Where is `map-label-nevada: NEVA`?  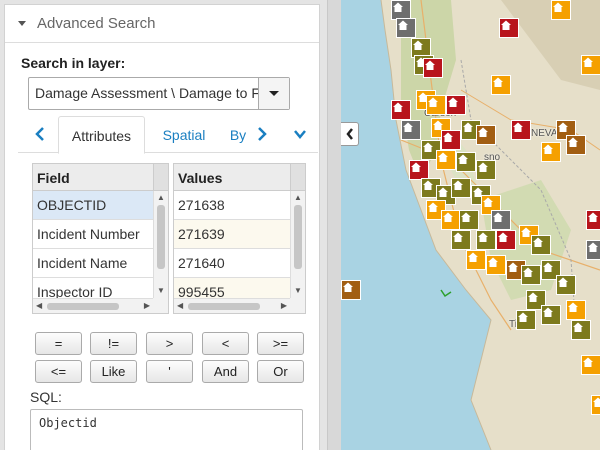
map-label-nevada: NEVA is located at coordinates (544, 133).